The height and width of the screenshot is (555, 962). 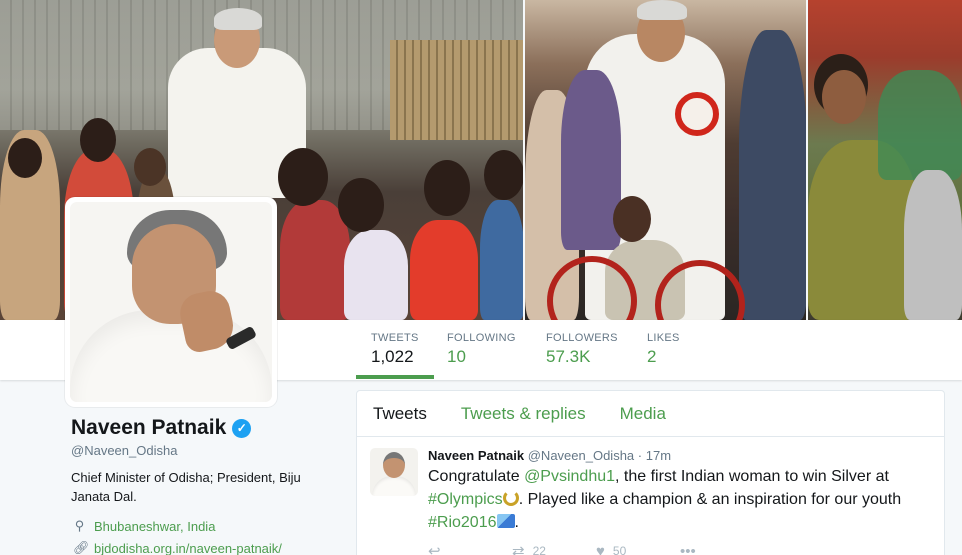 I want to click on stat-likes: LIKES 2, so click(x=663, y=349).